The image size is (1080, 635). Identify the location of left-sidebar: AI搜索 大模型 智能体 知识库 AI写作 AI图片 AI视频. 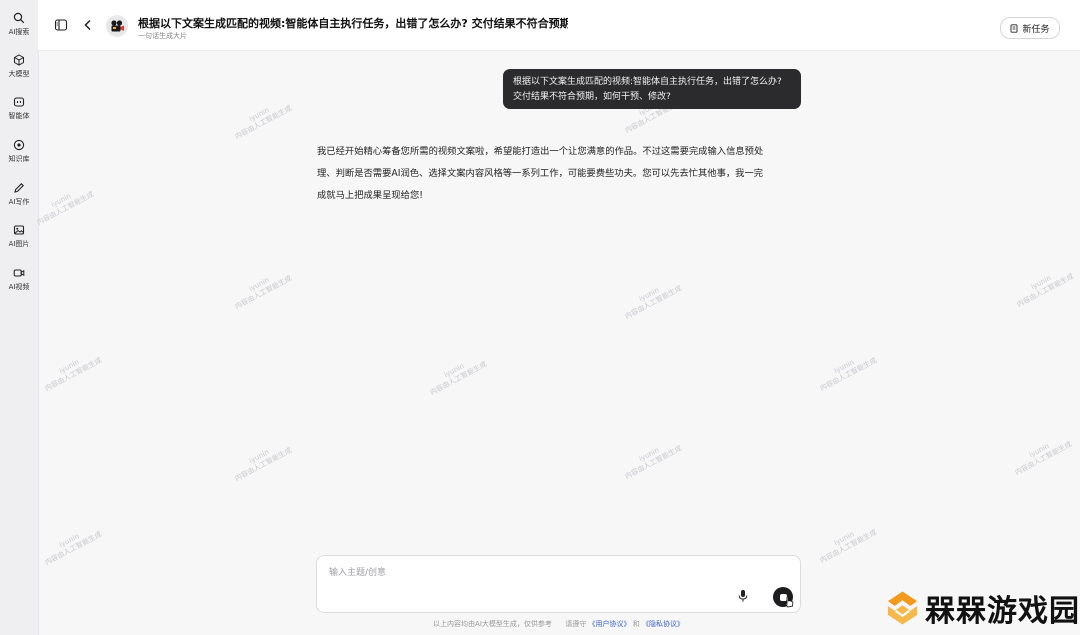
(19, 317).